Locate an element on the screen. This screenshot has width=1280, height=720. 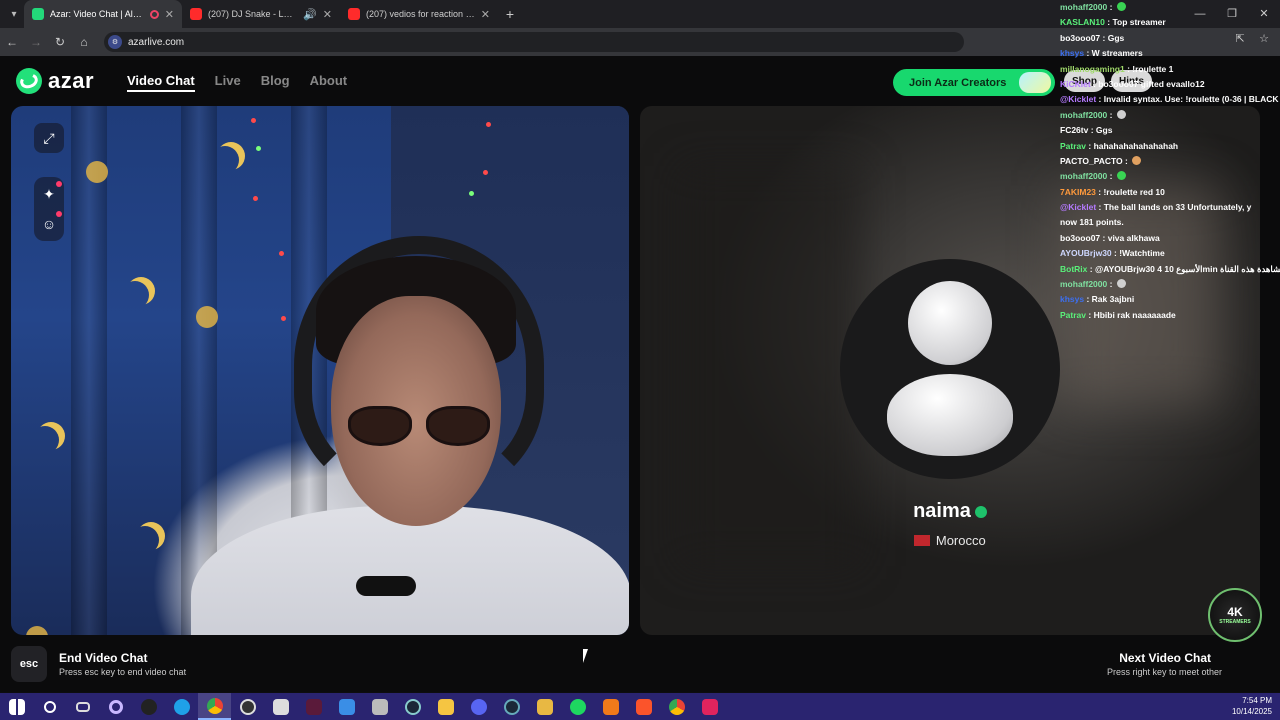
file-explorer-icon is located at coordinates (445, 706).